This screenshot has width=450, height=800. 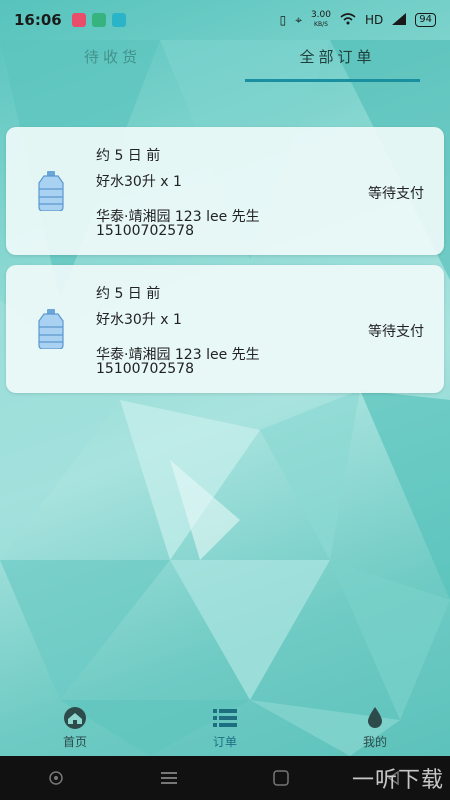 I want to click on nav-home-label: 首页, so click(x=74, y=741).